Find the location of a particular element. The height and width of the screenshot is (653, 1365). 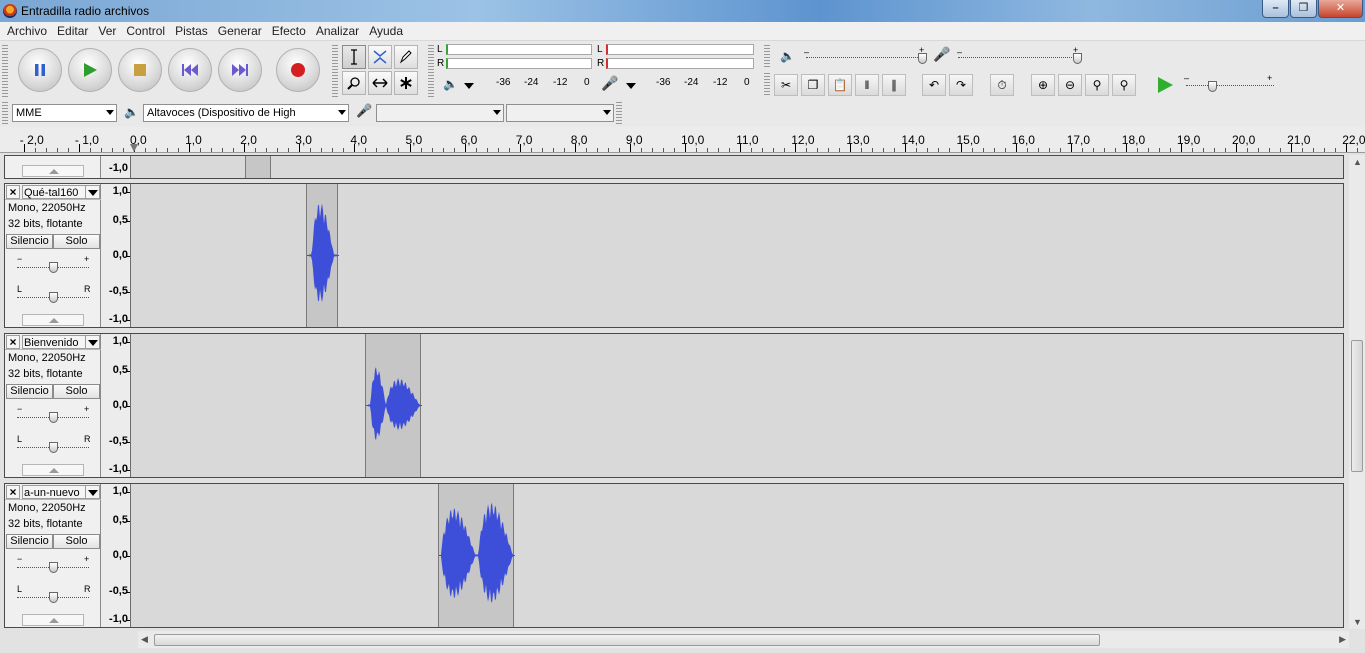

close-window-button: ✕ is located at coordinates (1340, 9).